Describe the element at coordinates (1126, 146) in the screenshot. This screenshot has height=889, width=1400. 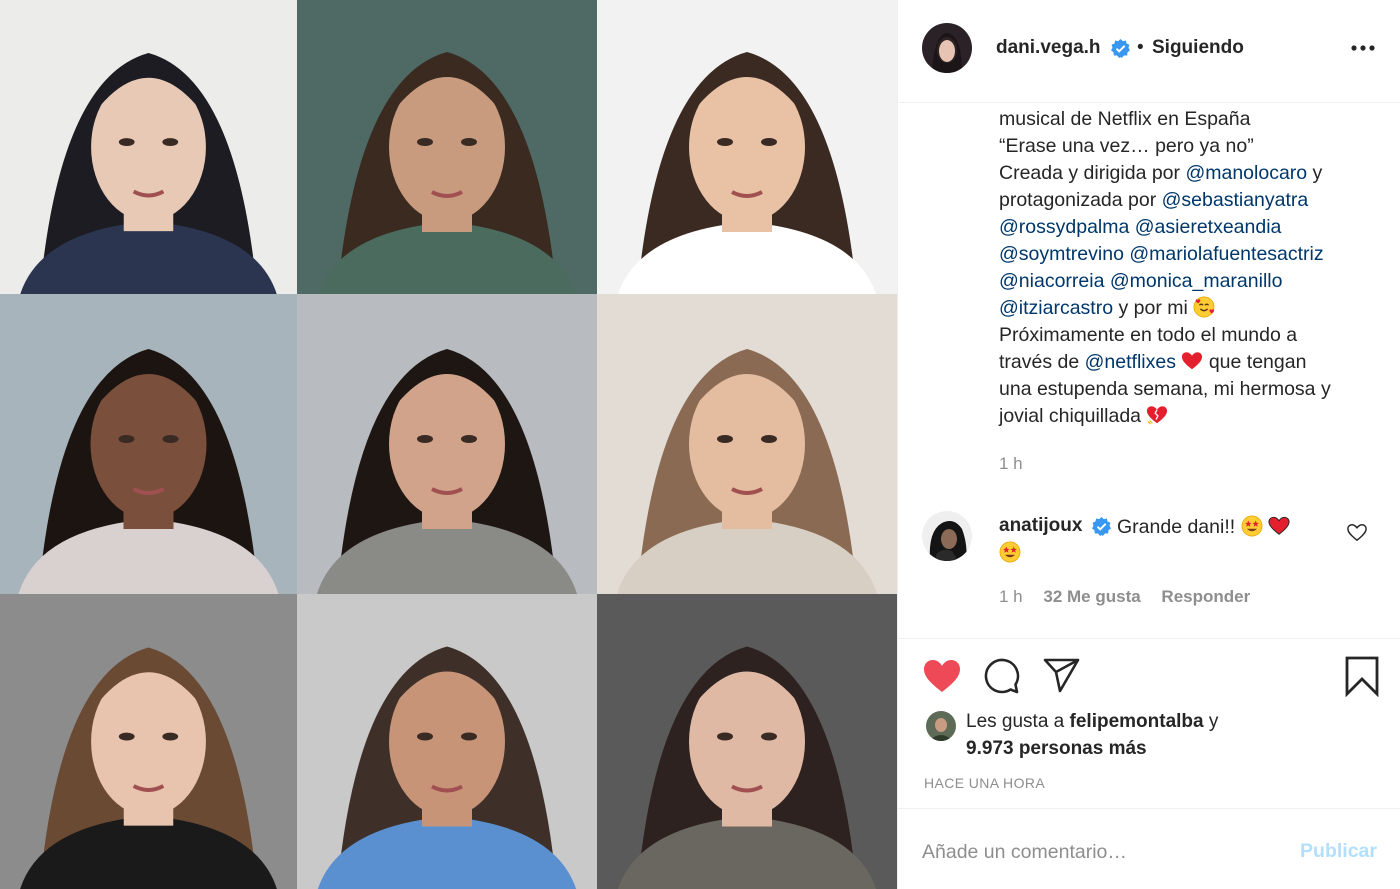
I see `caption-text: “Erase una vez… pero ya no”` at that location.